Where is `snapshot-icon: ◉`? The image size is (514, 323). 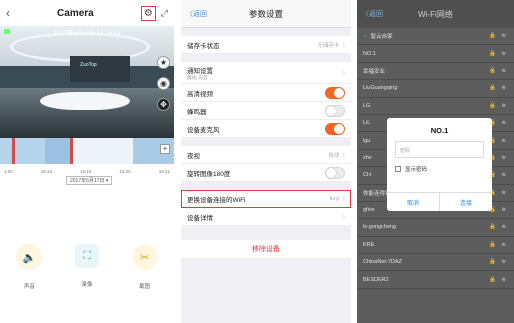 snapshot-icon: ◉ is located at coordinates (163, 83).